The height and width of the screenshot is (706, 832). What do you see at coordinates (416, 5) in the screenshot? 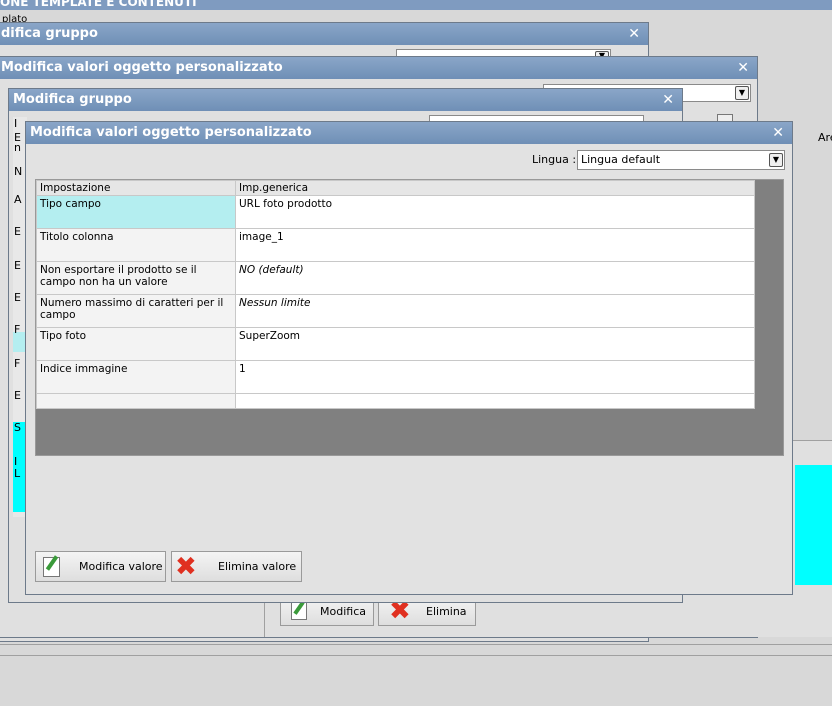
I see `top-header-bar: ONE TEMPLATE E CONTENUTI` at bounding box center [416, 5].